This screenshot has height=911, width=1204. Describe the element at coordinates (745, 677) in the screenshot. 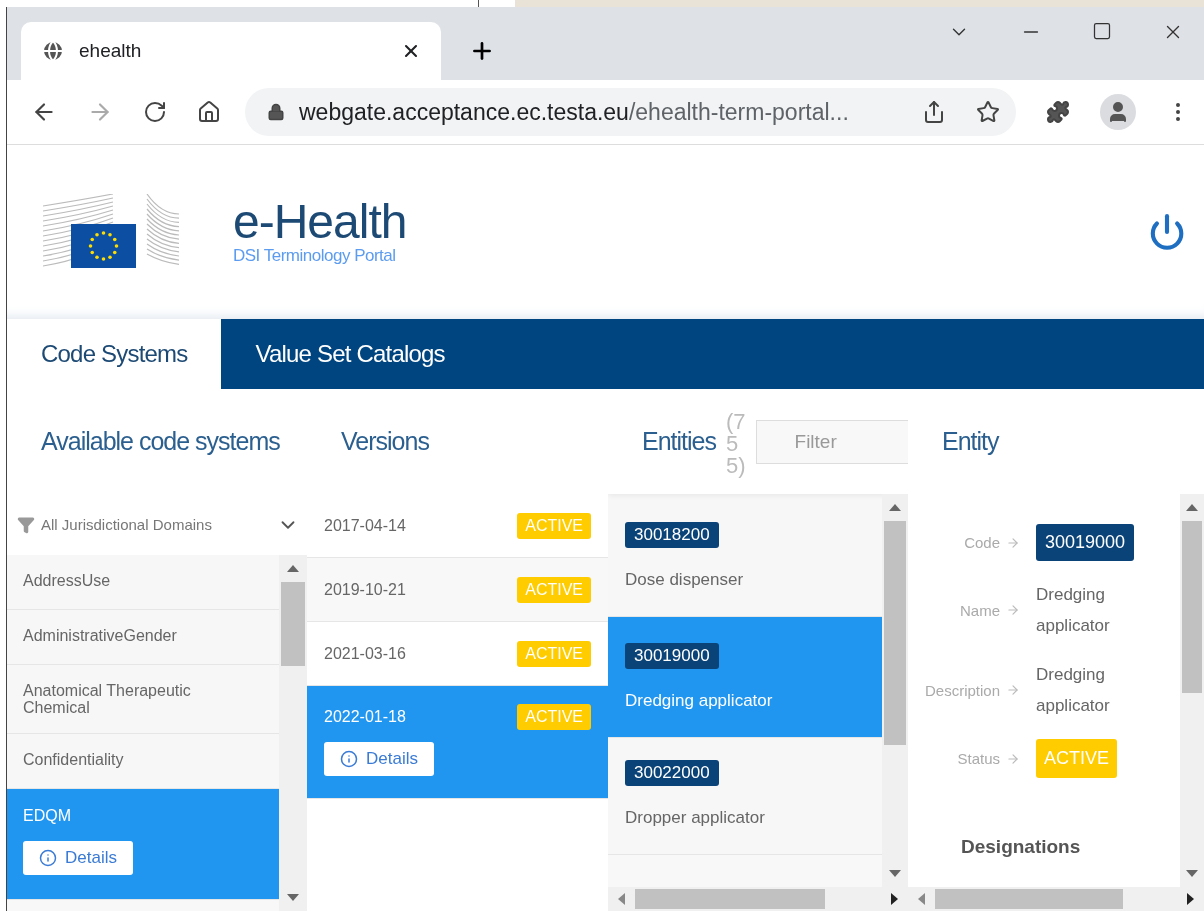

I see `entity-item: 30019000 Dredging applicator` at that location.